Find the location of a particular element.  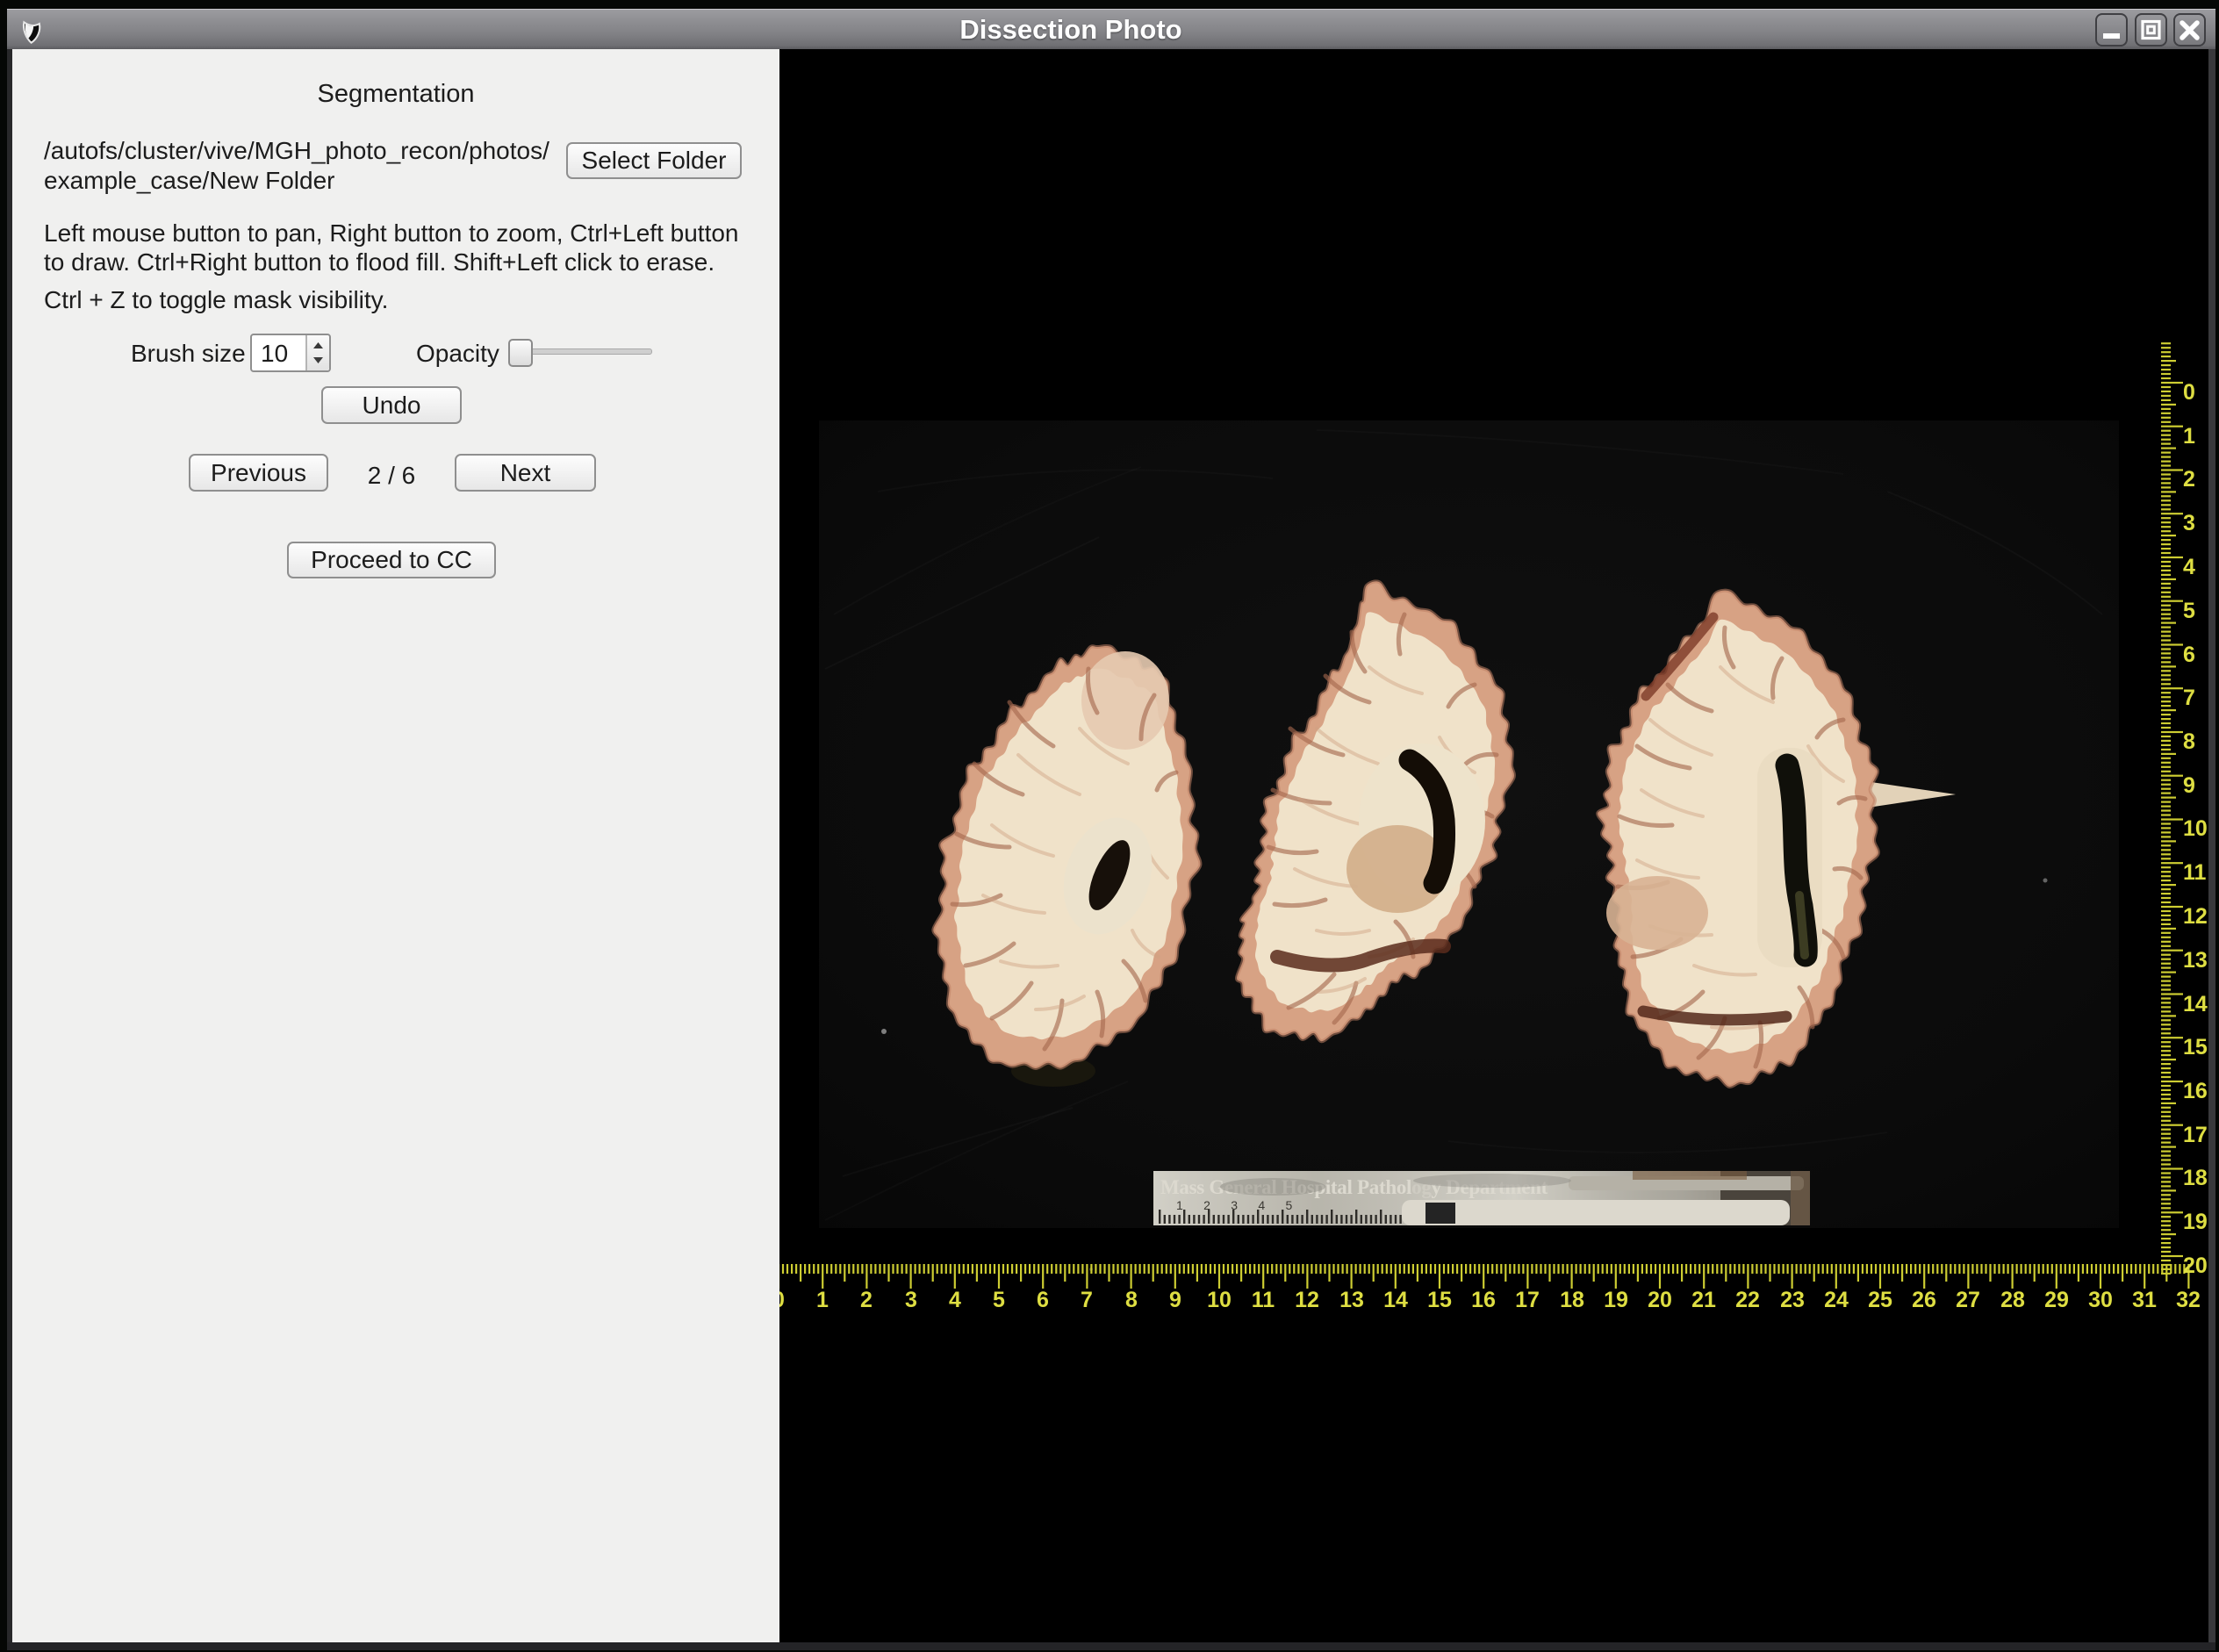

svg-text: 24 is located at coordinates (1836, 1300).